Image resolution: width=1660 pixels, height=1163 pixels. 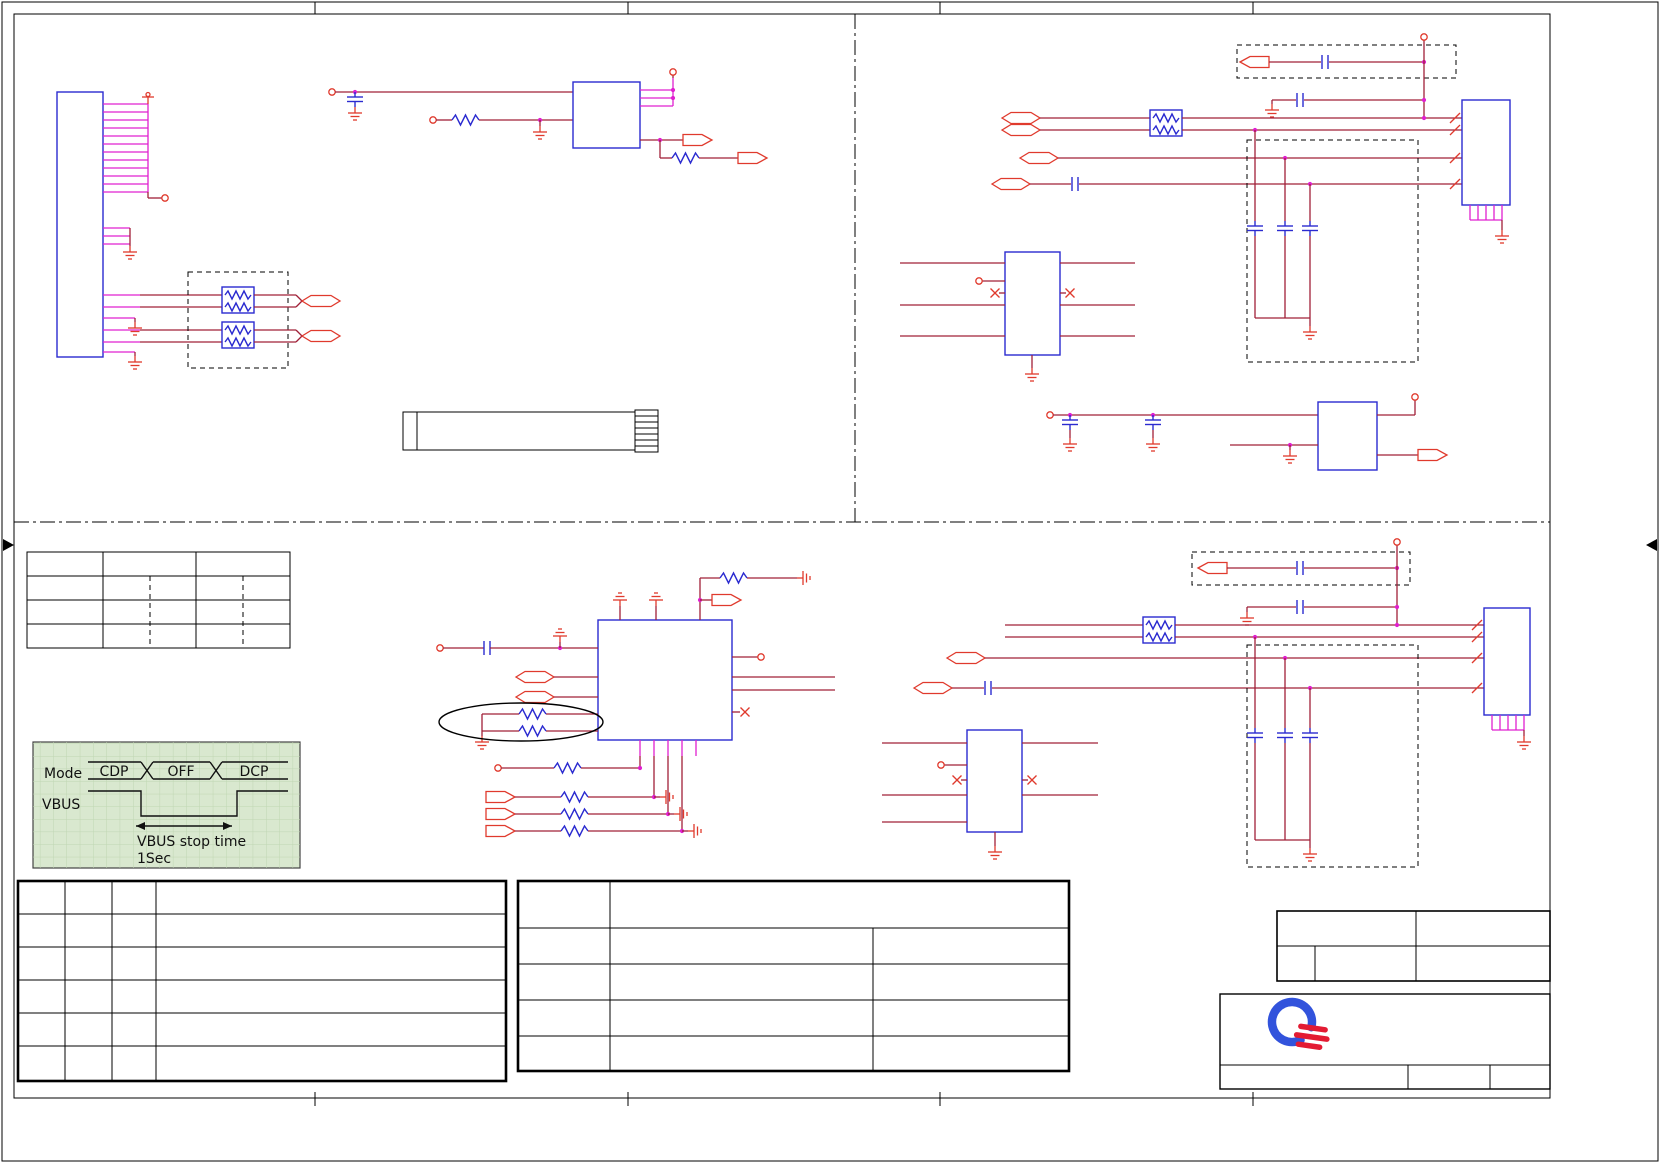 What do you see at coordinates (548, 116) in the screenshot?
I see `regulator-circuit` at bounding box center [548, 116].